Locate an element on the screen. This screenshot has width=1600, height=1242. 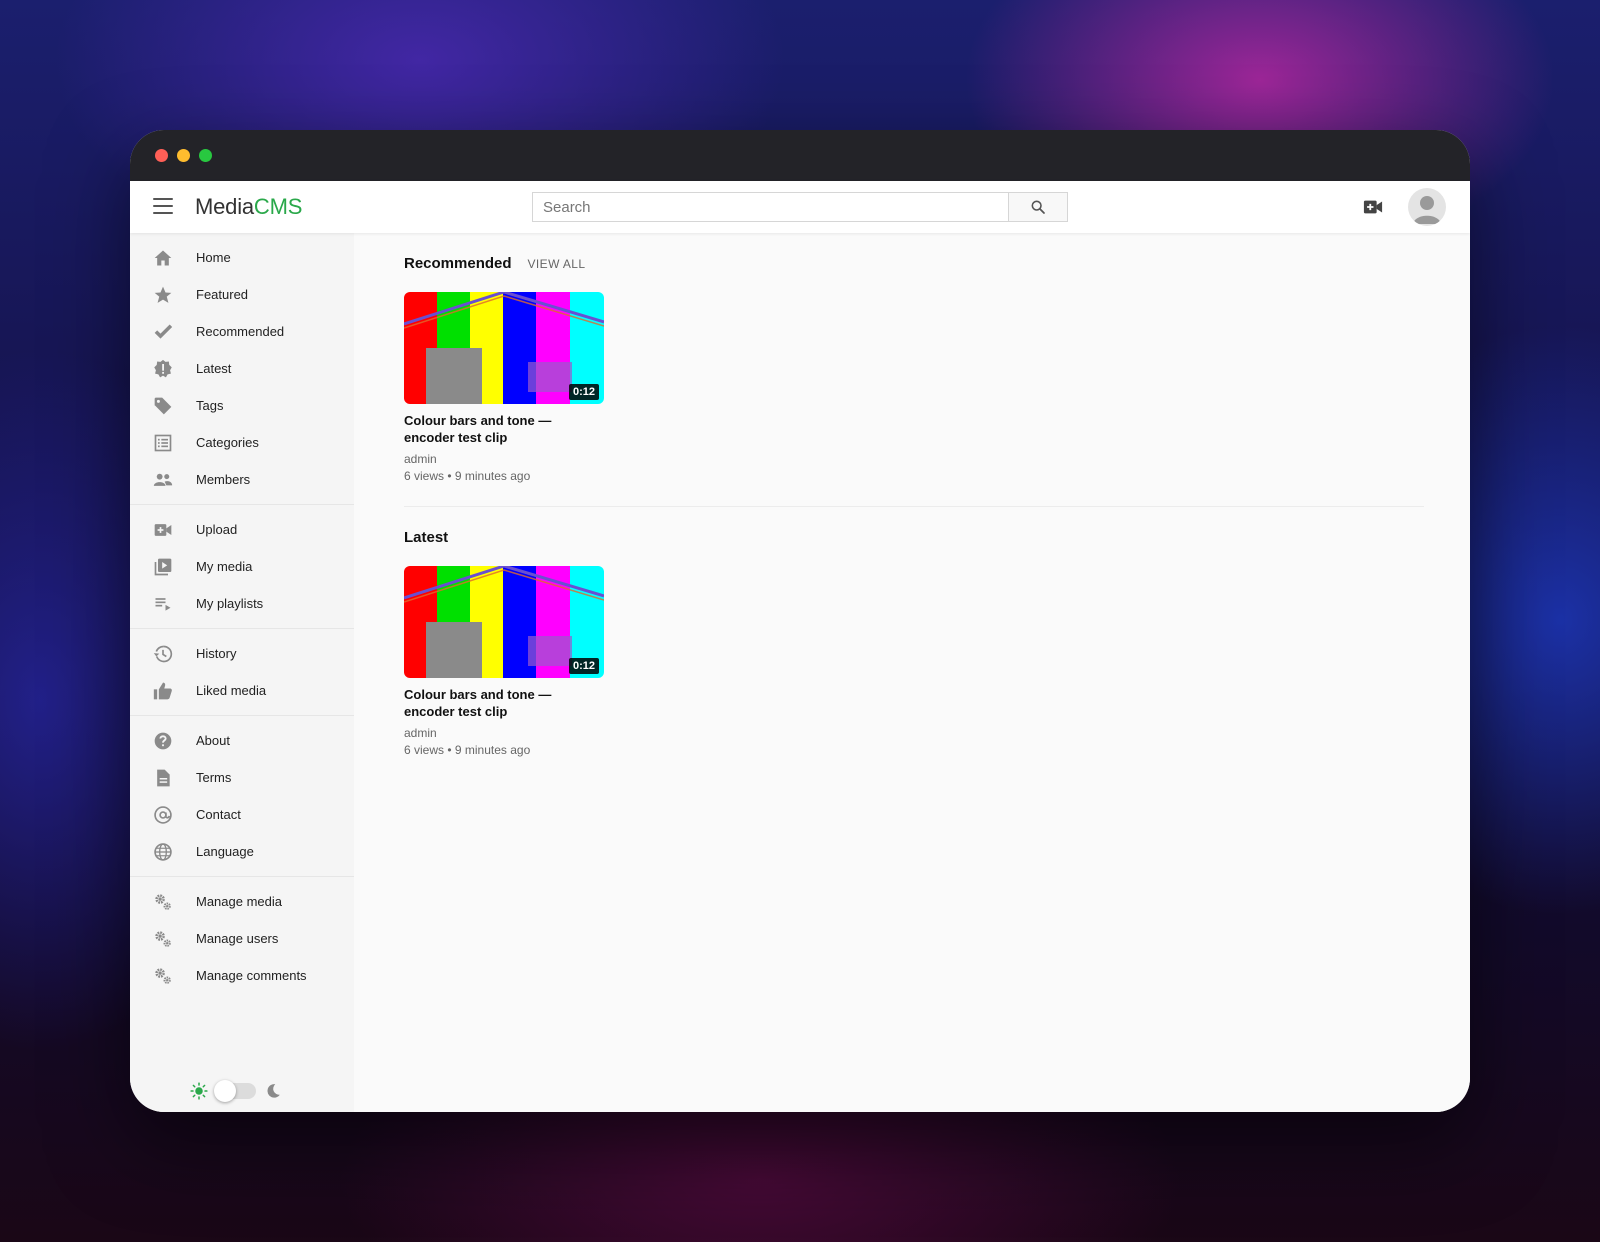
dark-mode-switch is located at coordinates (235, 1091).